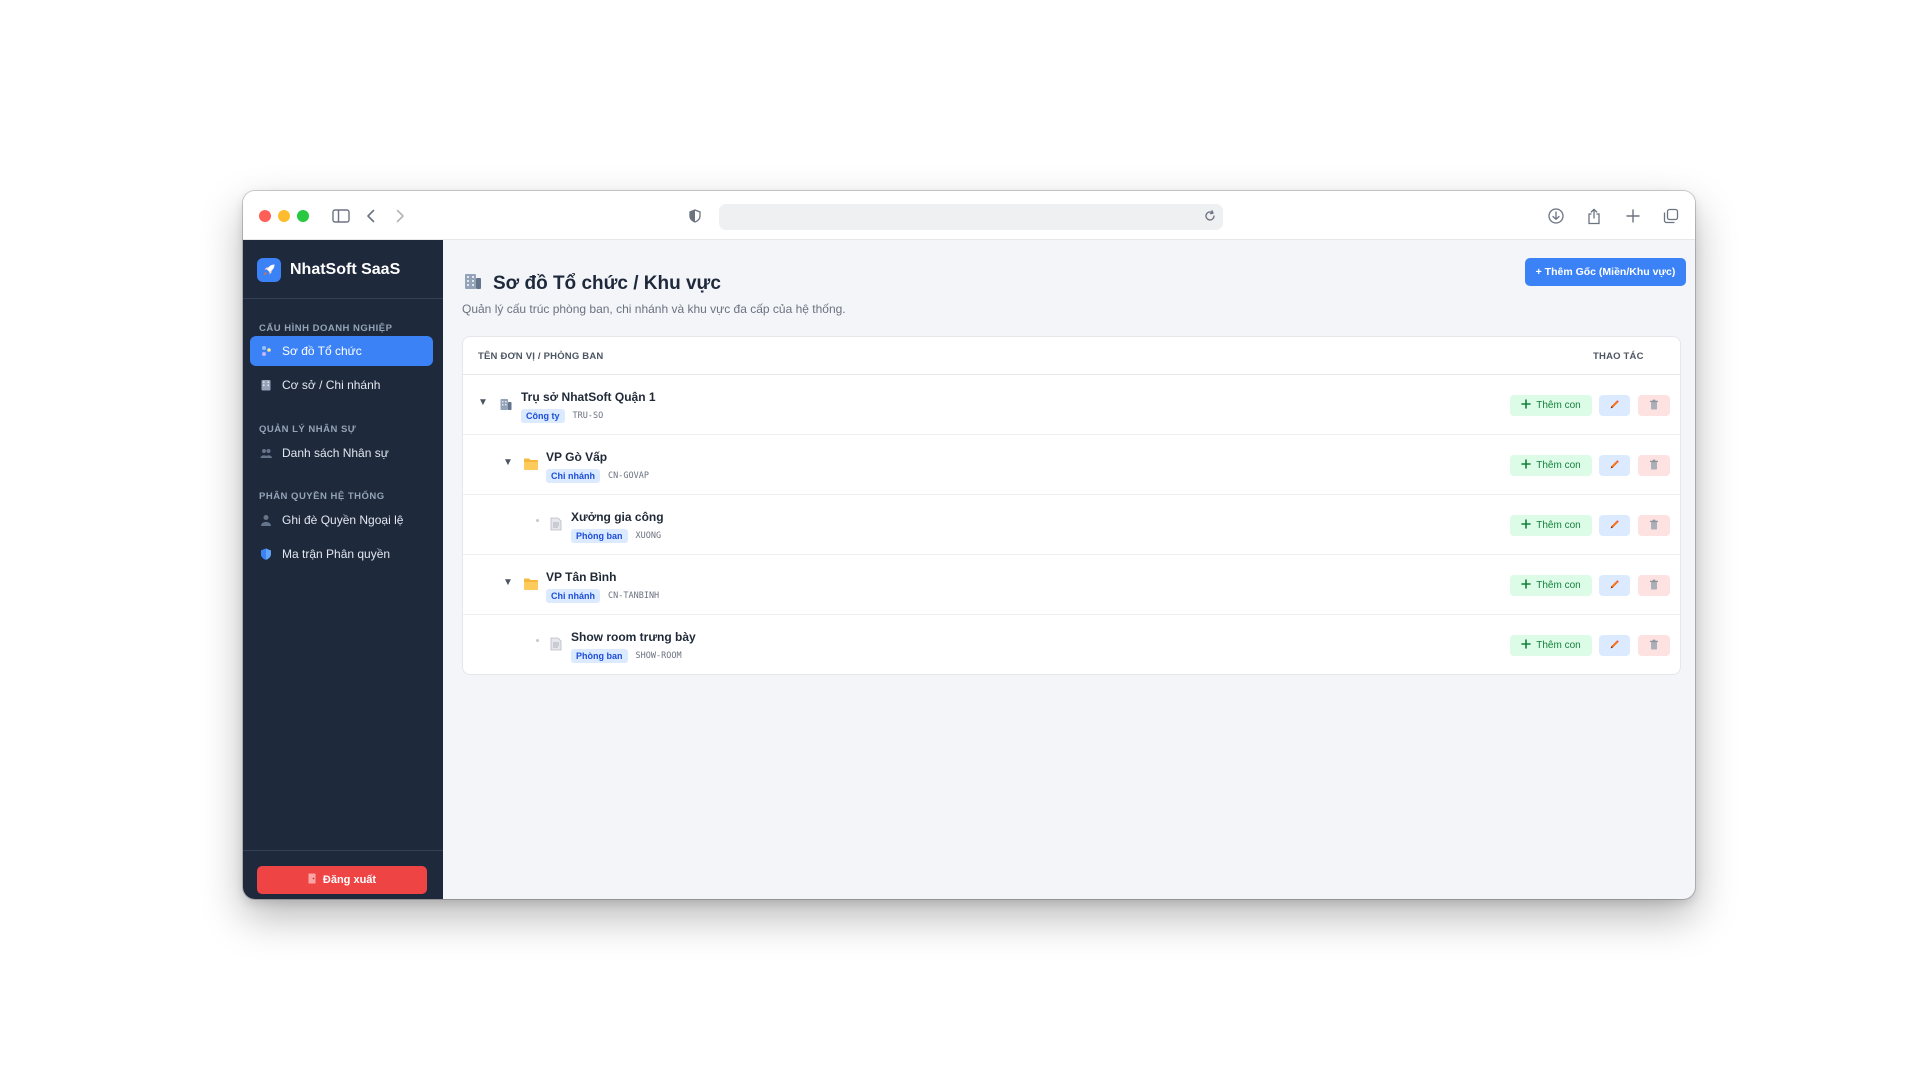 The image size is (1920, 1080). I want to click on unit-code: CN-GOVAP, so click(628, 476).